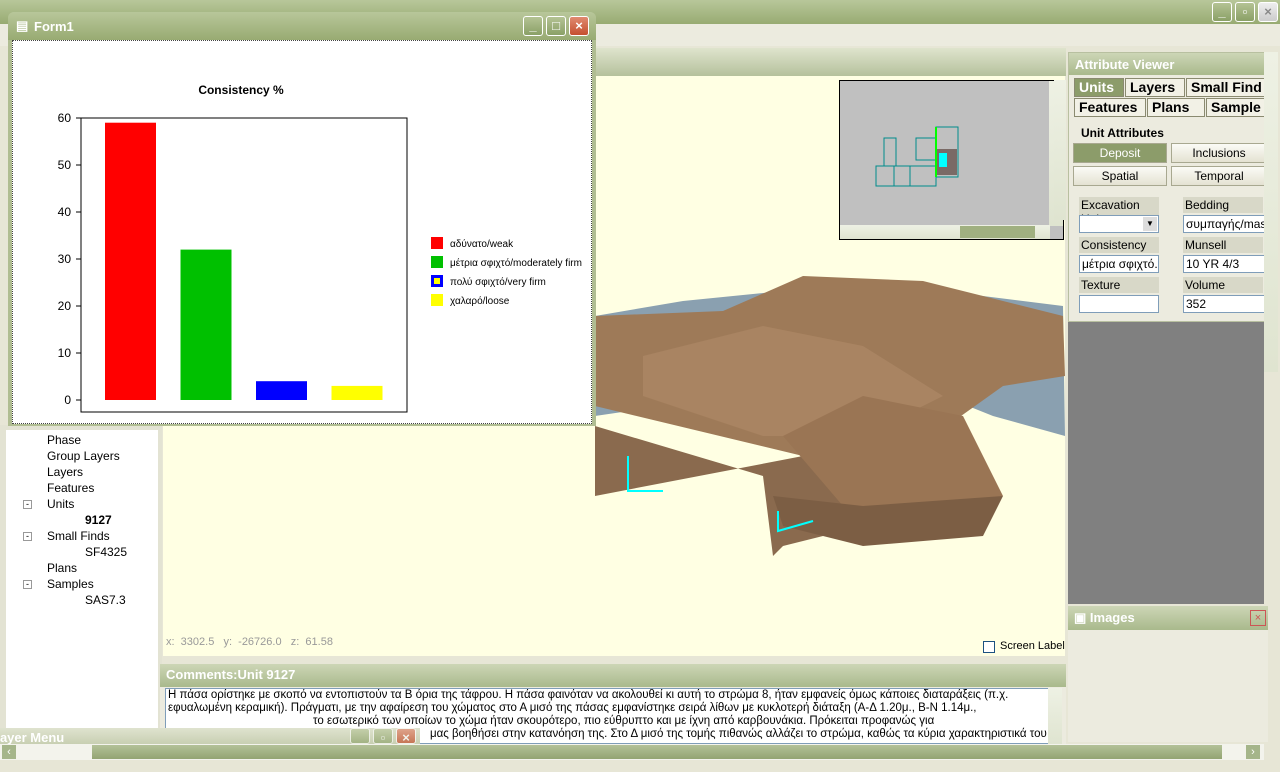 The width and height of the screenshot is (1280, 772). Describe the element at coordinates (106, 552) in the screenshot. I see `tree-item-sf4325: SF4325` at that location.